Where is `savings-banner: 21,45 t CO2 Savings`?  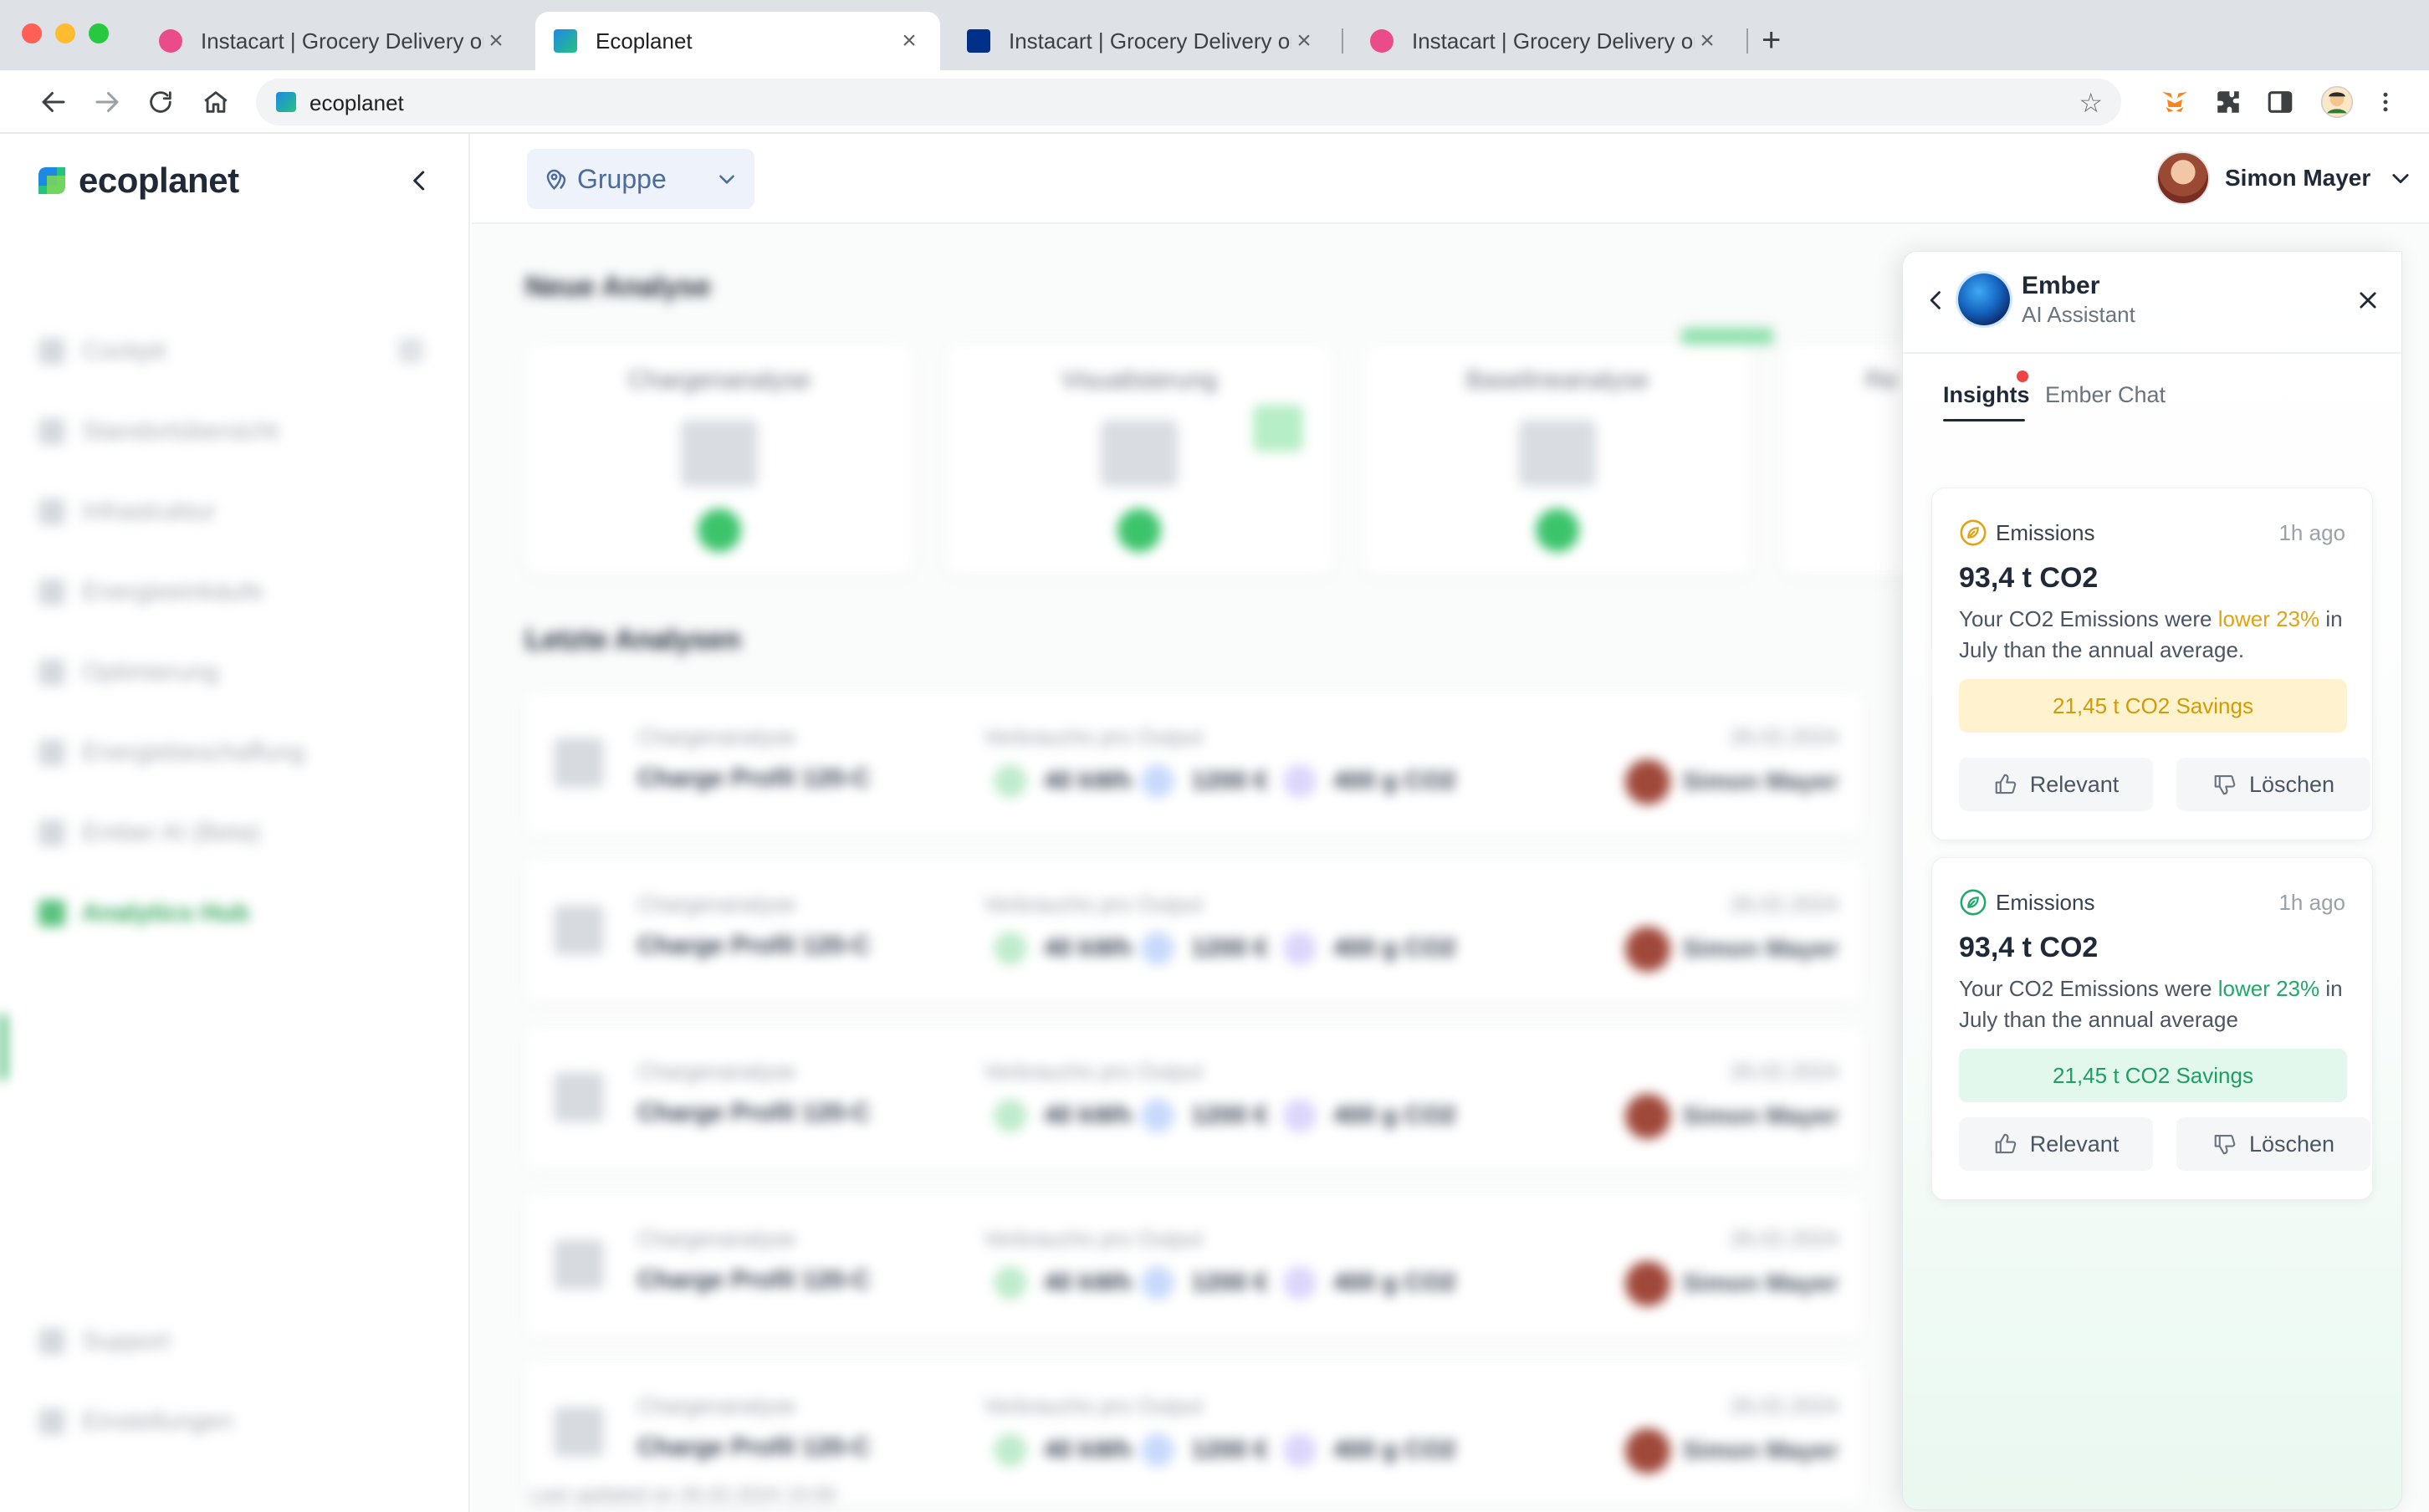 savings-banner: 21,45 t CO2 Savings is located at coordinates (2153, 706).